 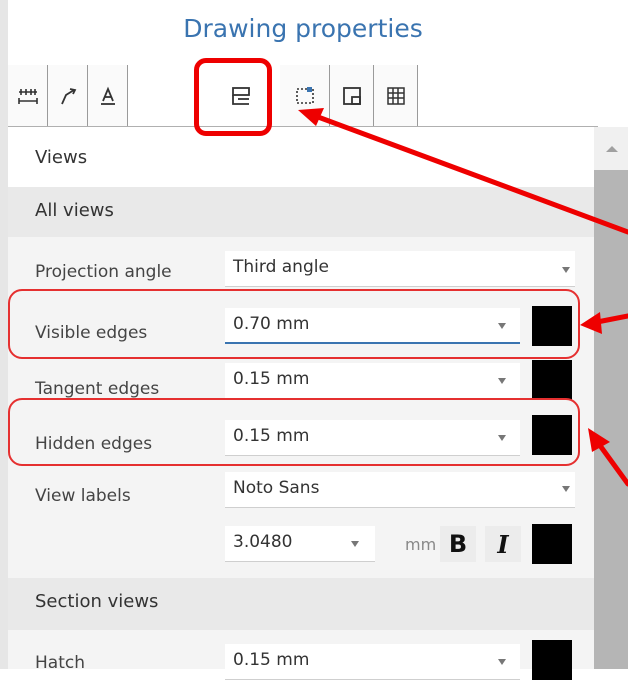 I want to click on tab-arrow-line, so click(x=467, y=173).